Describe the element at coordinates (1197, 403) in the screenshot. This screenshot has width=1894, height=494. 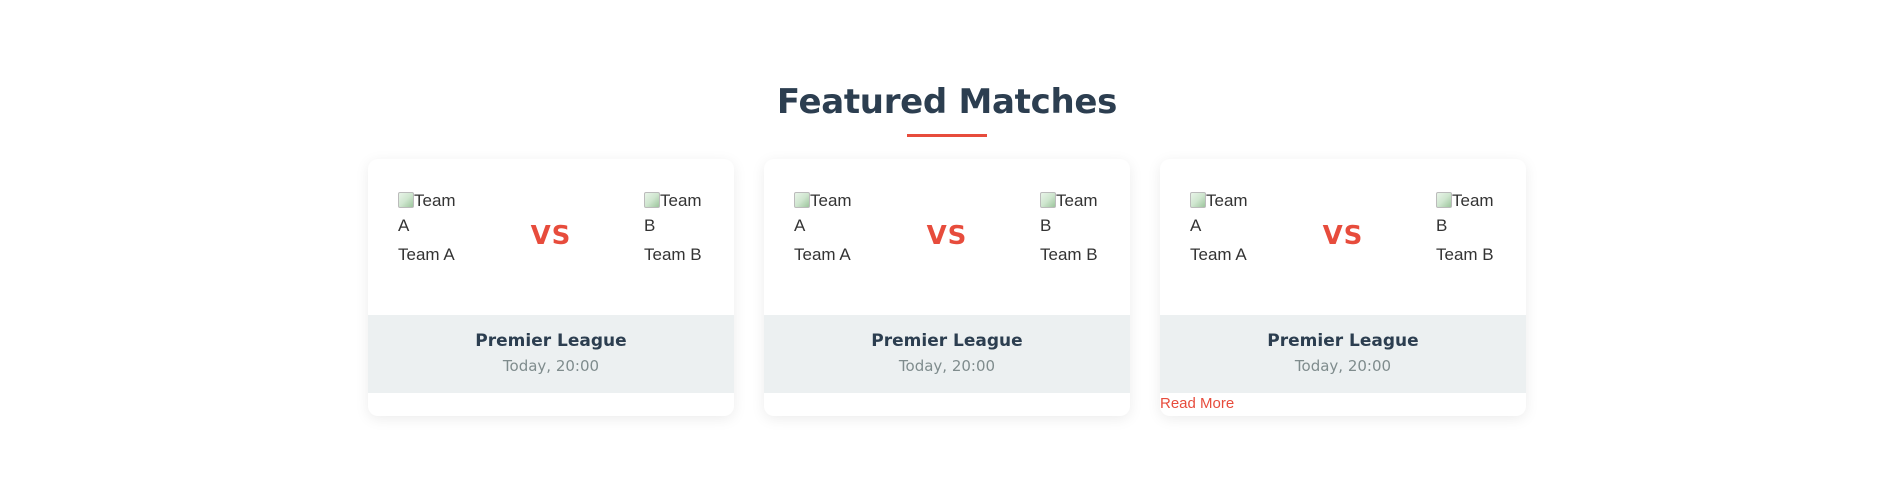
I see `read-more-link: Read More` at that location.